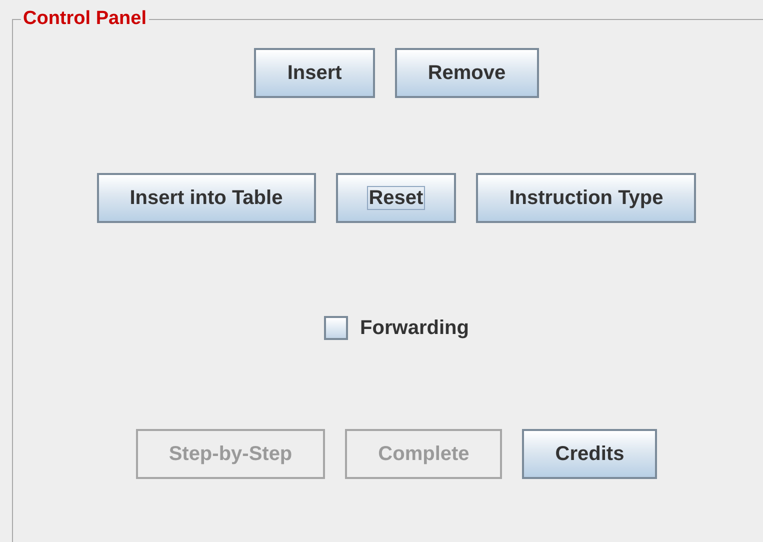 The image size is (763, 542). Describe the element at coordinates (590, 454) in the screenshot. I see `push-button: Credits` at that location.